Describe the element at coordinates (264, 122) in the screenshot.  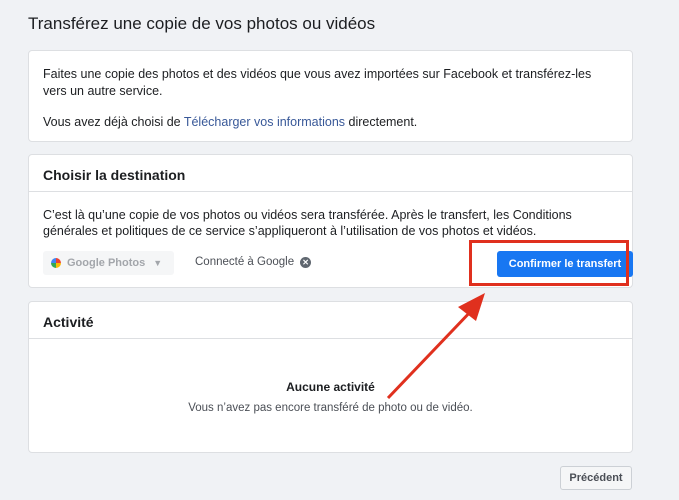
I see `download-info-link: Télécharger vos informations` at that location.